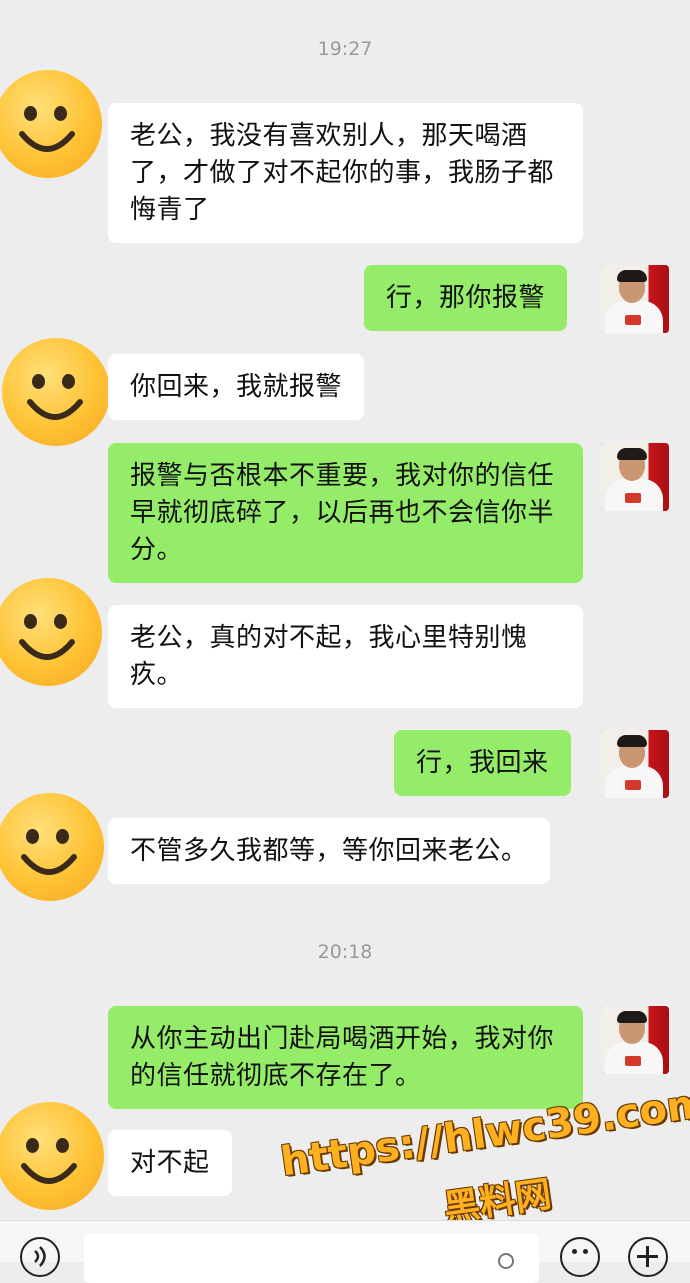 The height and width of the screenshot is (1283, 690). I want to click on message-bubble-outgoing: 从你主动出门赴局喝酒开始，我对你的信任就彻底不存在了。, so click(345, 1057).